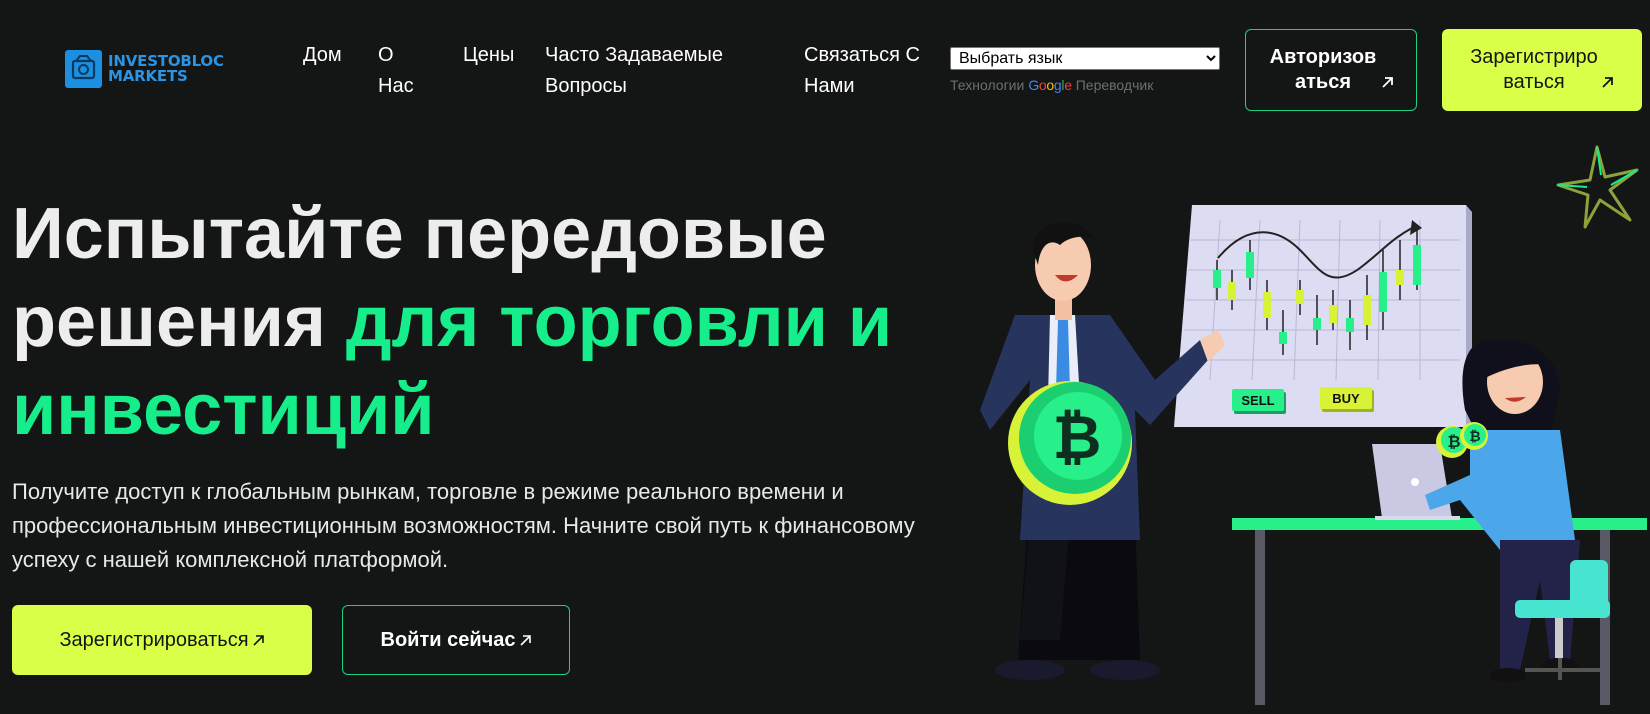 Image resolution: width=1650 pixels, height=714 pixels. I want to click on brand-logo: INVESTOBLOC MARKETS, so click(144, 69).